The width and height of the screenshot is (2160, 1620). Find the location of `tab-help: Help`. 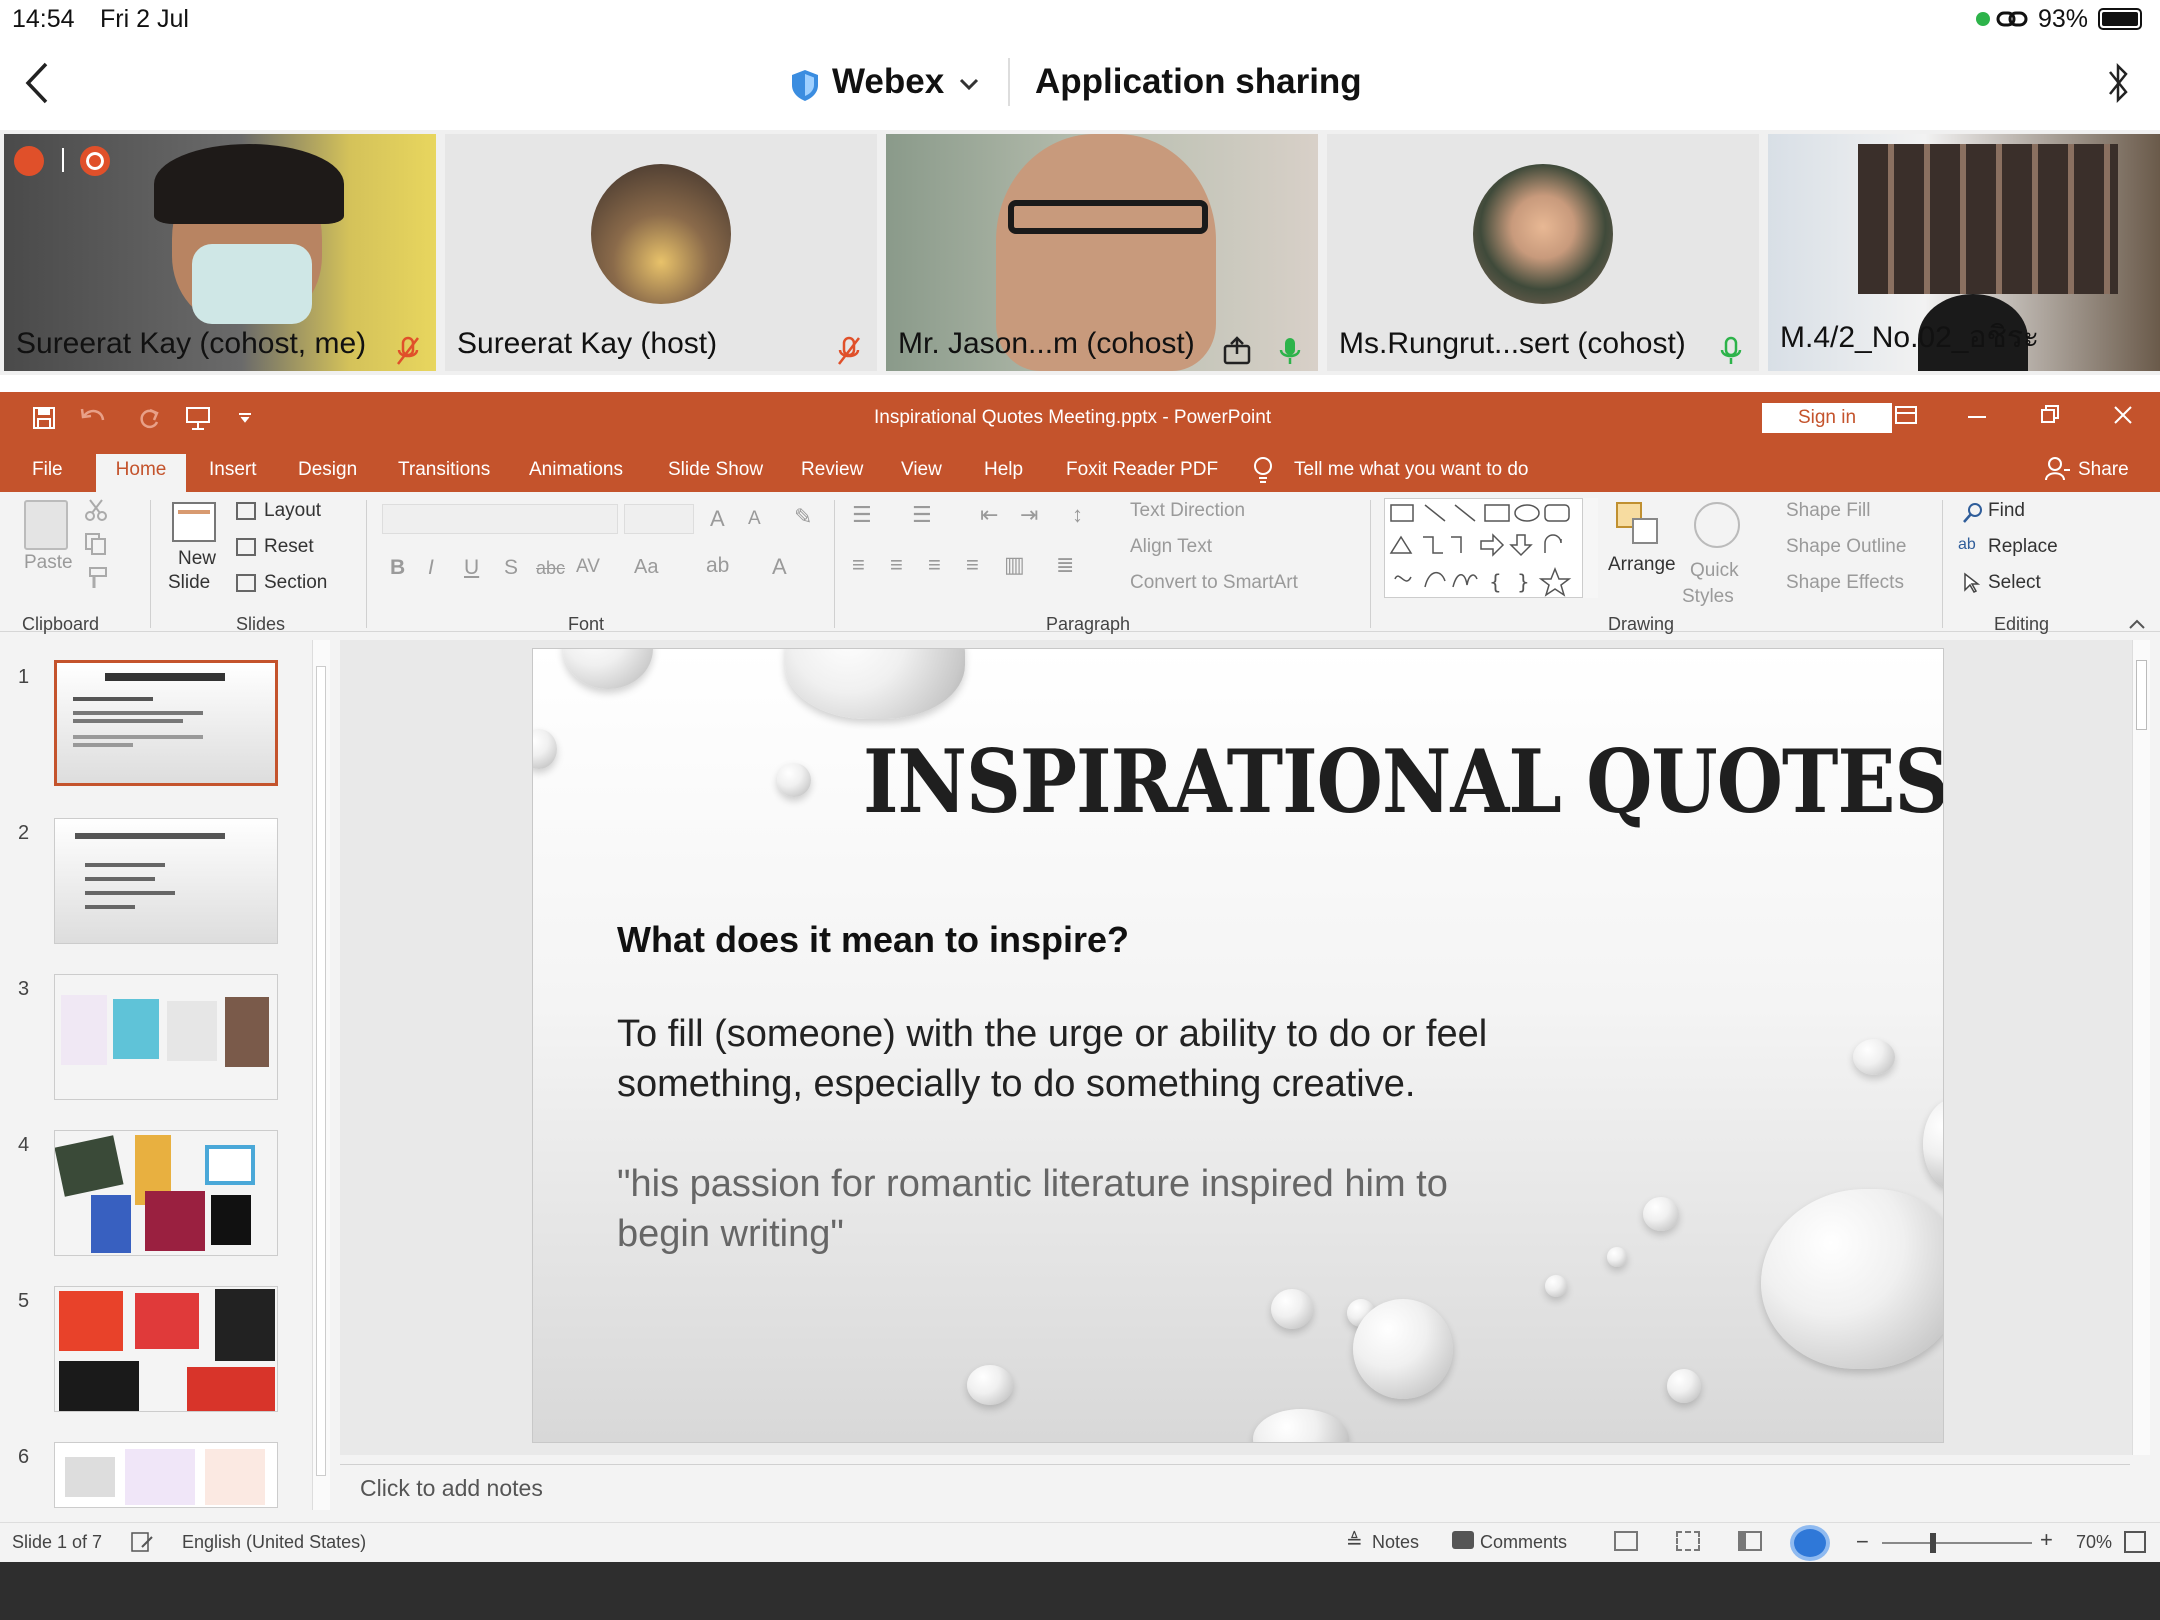

tab-help: Help is located at coordinates (1003, 473).